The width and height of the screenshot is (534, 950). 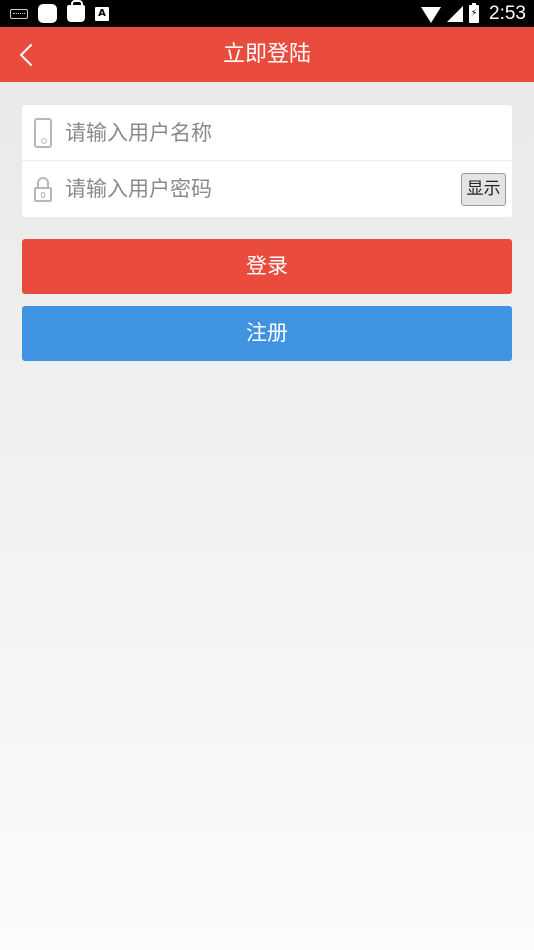 What do you see at coordinates (59, 11) in the screenshot?
I see `notification-icons: A` at bounding box center [59, 11].